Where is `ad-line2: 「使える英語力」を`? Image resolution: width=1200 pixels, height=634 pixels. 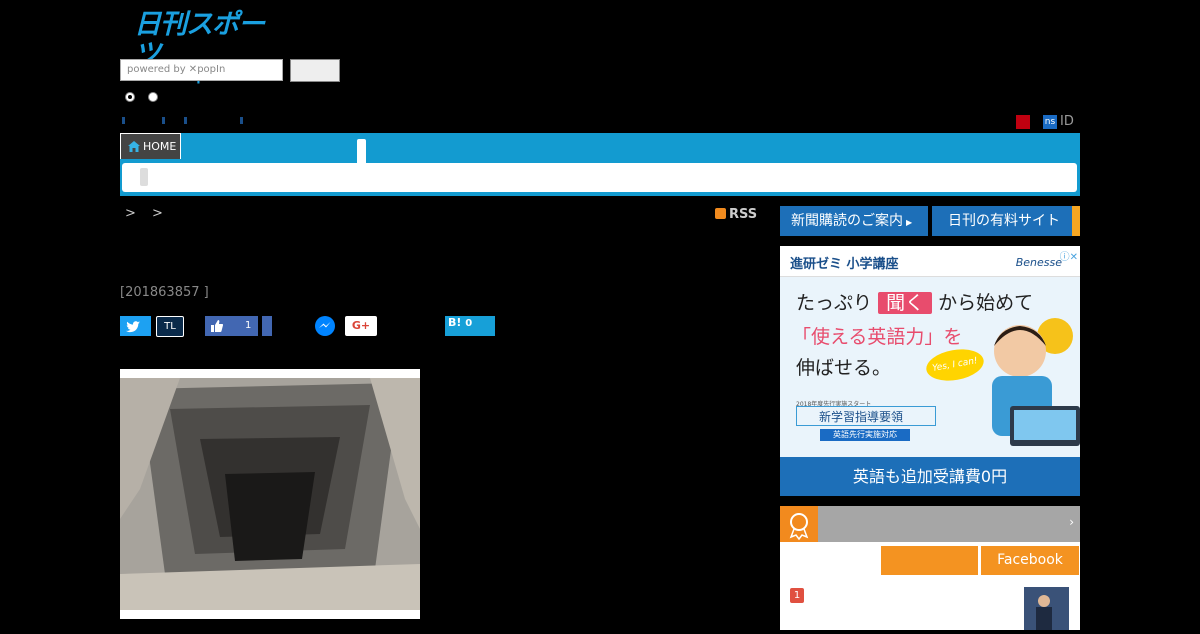
ad-line2: 「使える英語力」を is located at coordinates (877, 337).